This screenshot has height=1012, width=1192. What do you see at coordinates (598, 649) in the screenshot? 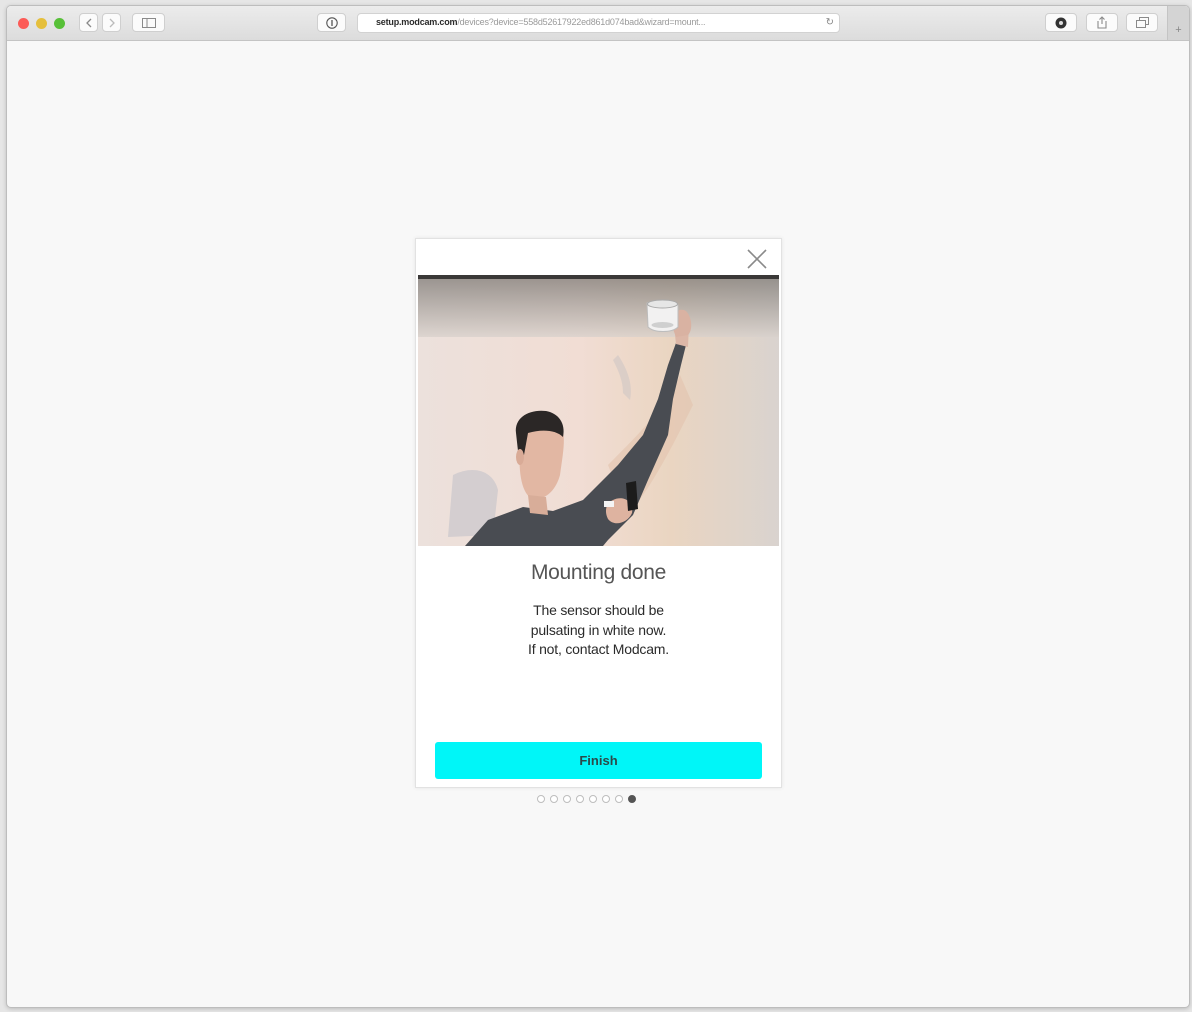
I see `description-line: If not, contact Modcam.` at bounding box center [598, 649].